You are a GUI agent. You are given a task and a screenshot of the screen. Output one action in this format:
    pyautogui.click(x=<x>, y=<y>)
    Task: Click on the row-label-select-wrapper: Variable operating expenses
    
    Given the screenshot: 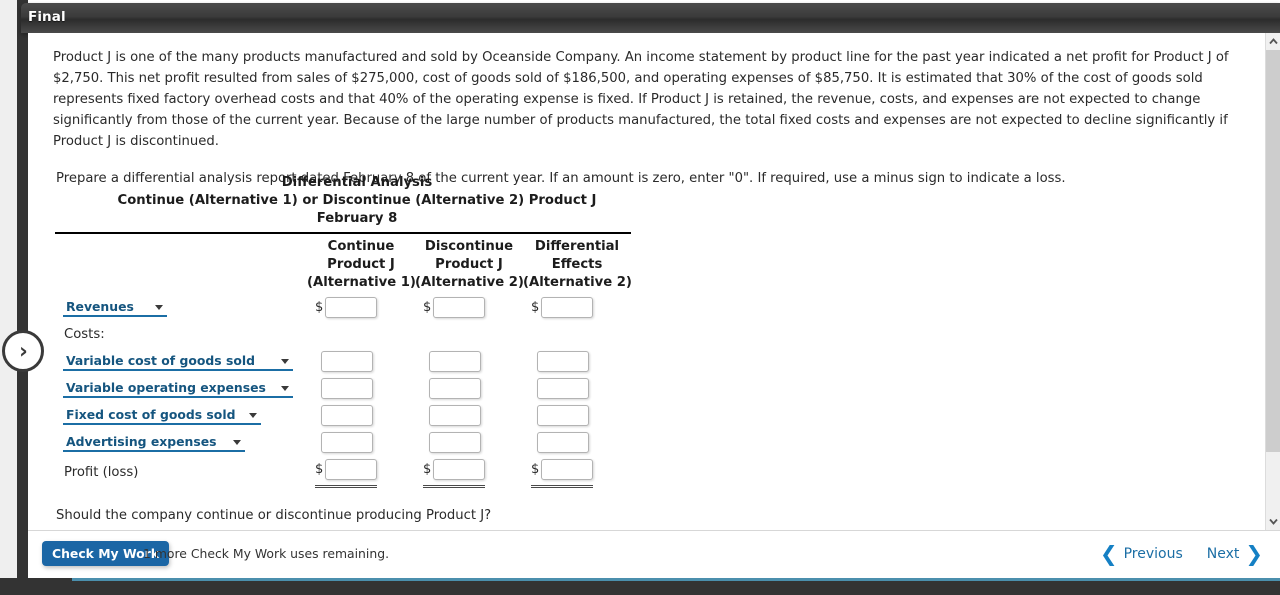 What is the action you would take?
    pyautogui.click(x=181, y=388)
    